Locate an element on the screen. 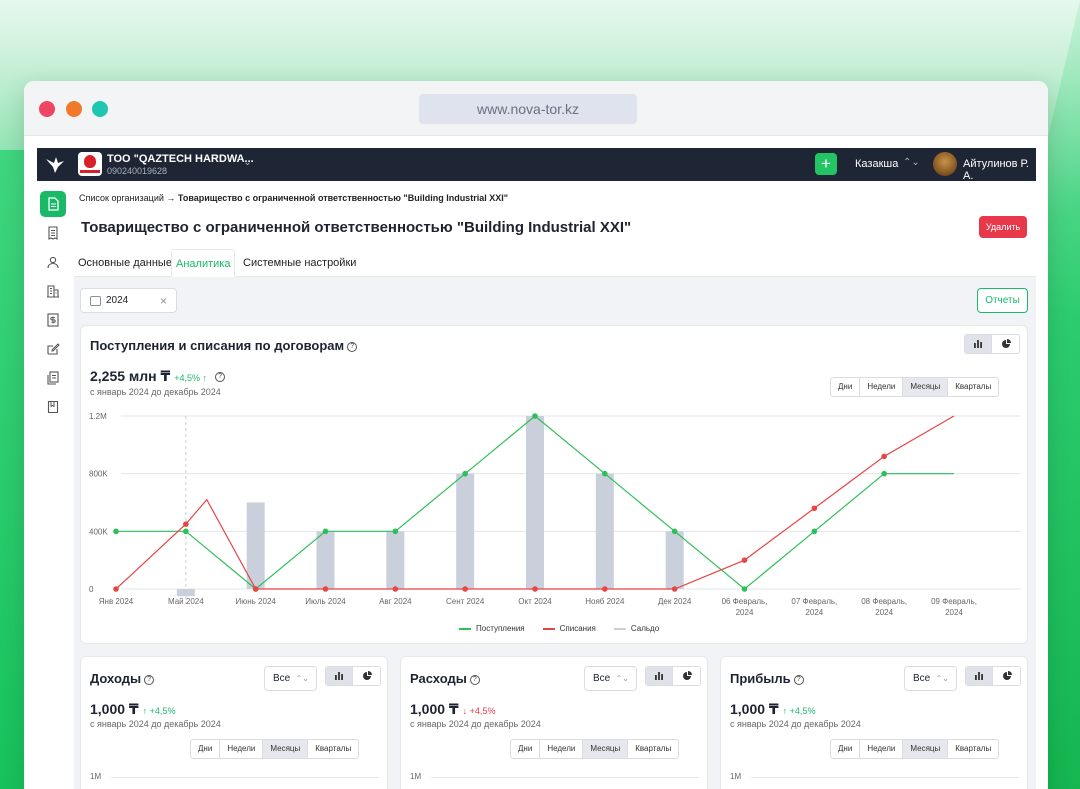  year-picker: 2024 × is located at coordinates (128, 300).